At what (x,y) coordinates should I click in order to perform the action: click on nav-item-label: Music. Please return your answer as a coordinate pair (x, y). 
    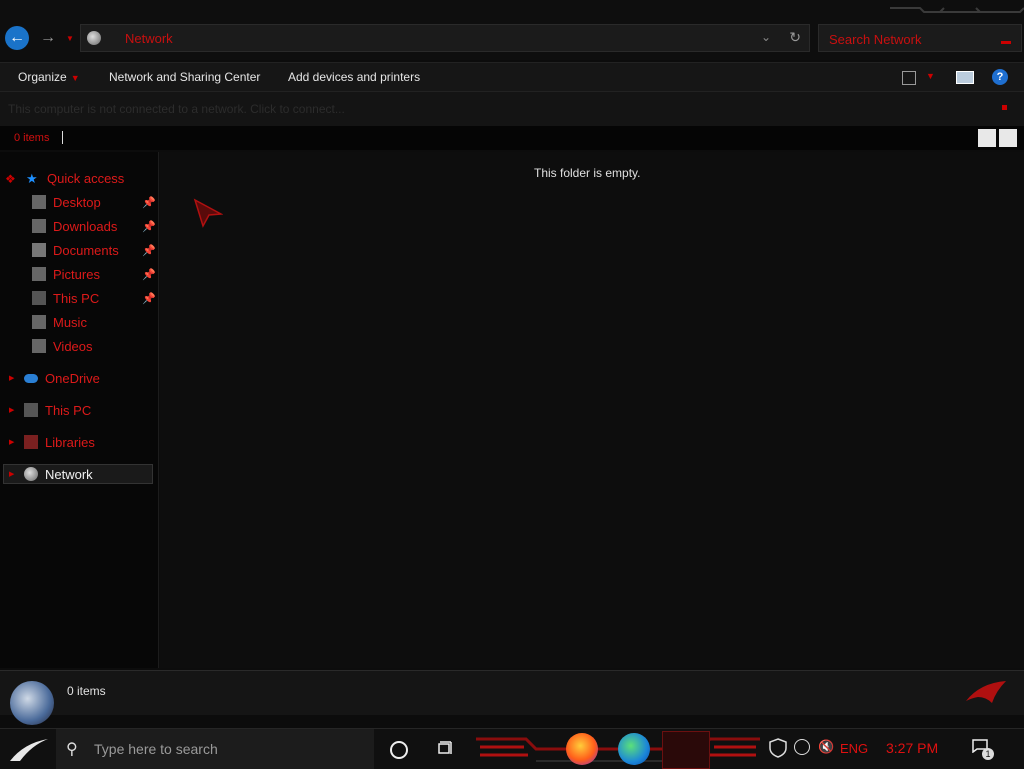
    Looking at the image, I should click on (70, 322).